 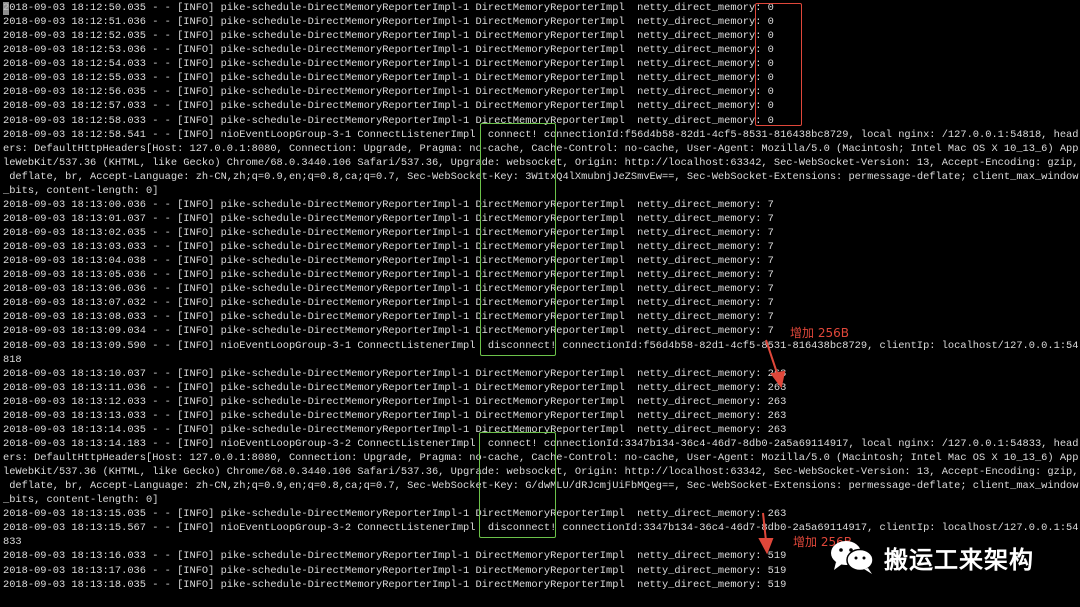 I want to click on annotation-increase-1: 增加 256B, so click(x=819, y=333).